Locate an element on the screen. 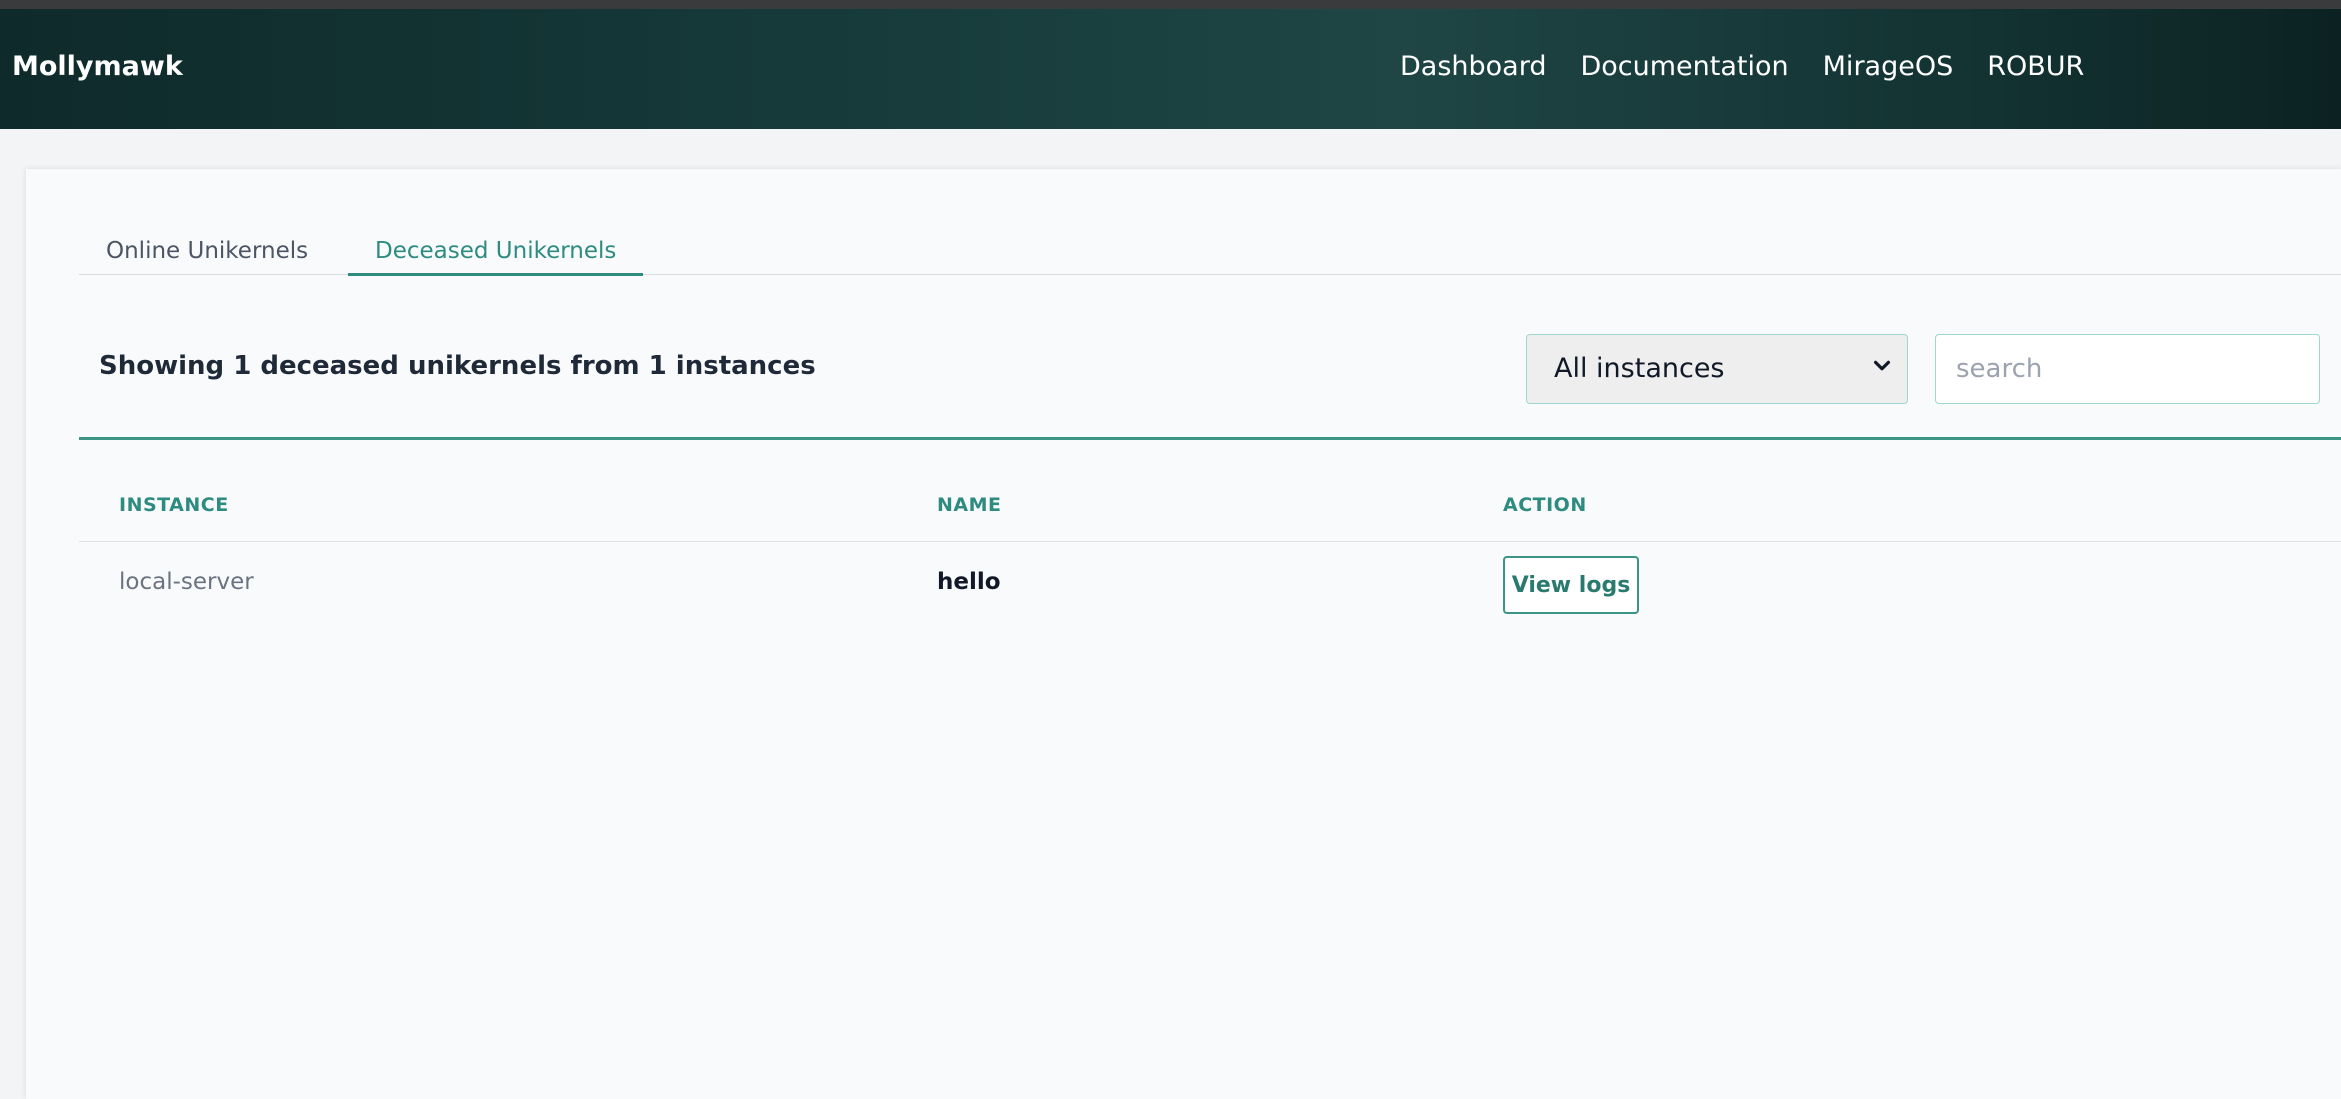  instance-filter-value: All instances is located at coordinates (1639, 368).